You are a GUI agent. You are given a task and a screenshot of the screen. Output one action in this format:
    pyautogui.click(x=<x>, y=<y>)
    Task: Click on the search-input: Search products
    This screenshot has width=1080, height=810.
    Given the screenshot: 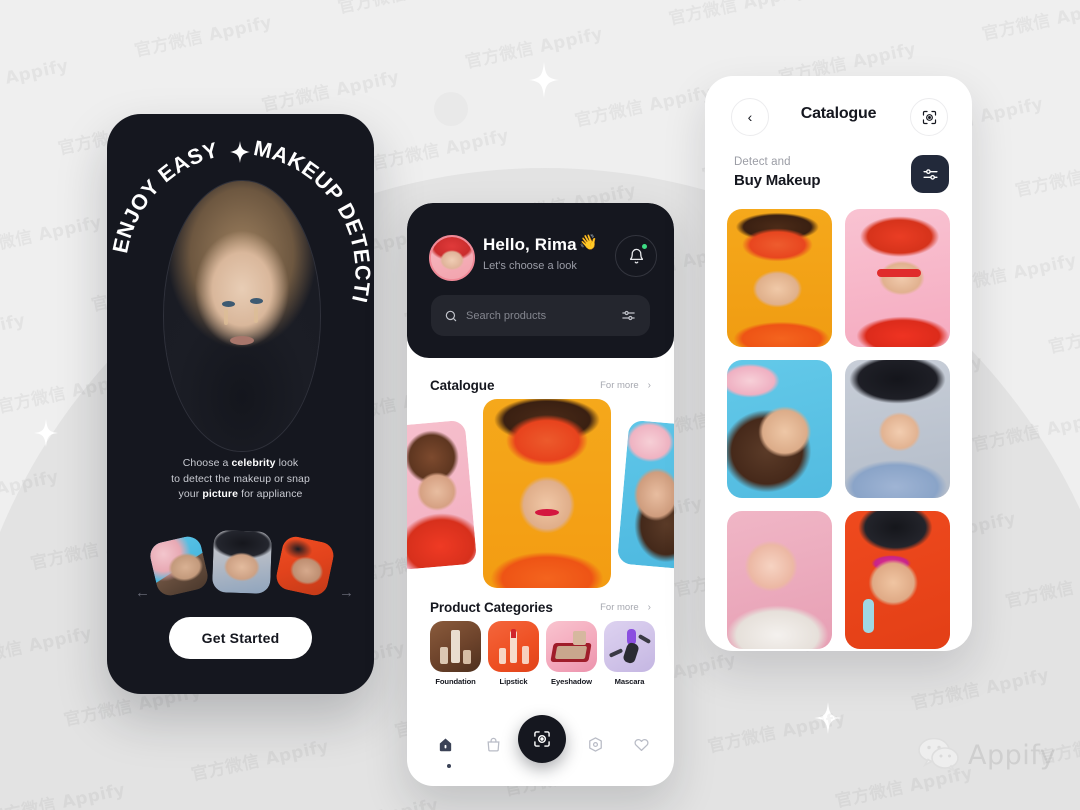 What is the action you would take?
    pyautogui.click(x=540, y=315)
    